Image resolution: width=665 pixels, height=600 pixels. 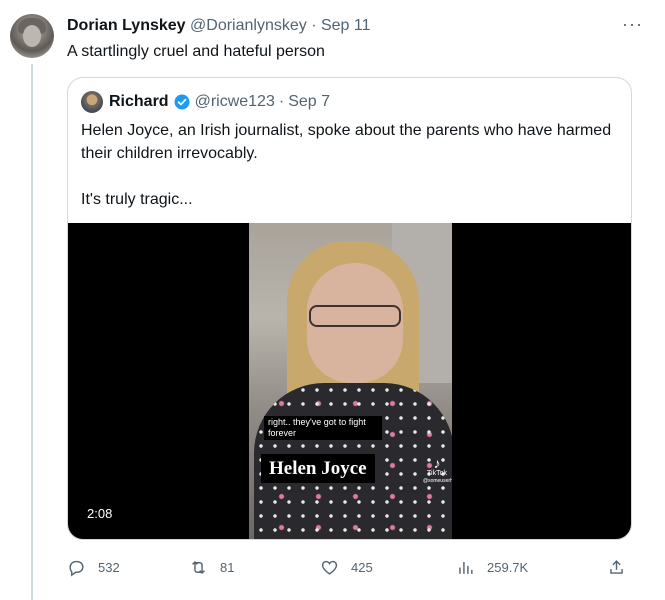 What do you see at coordinates (248, 25) in the screenshot?
I see `author-handle: @Dorianlynskey` at bounding box center [248, 25].